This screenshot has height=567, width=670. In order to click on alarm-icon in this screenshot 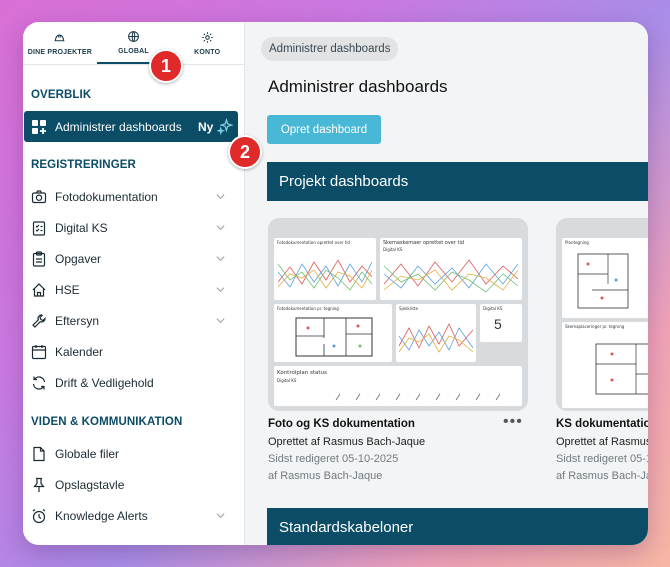, I will do `click(39, 515)`.